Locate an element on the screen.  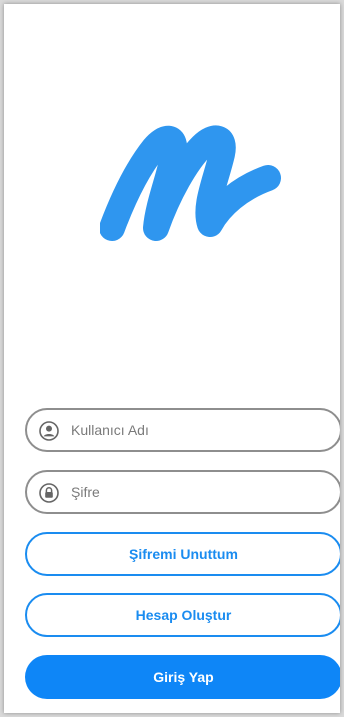
create-account-label: Hesap Oluştur is located at coordinates (183, 615).